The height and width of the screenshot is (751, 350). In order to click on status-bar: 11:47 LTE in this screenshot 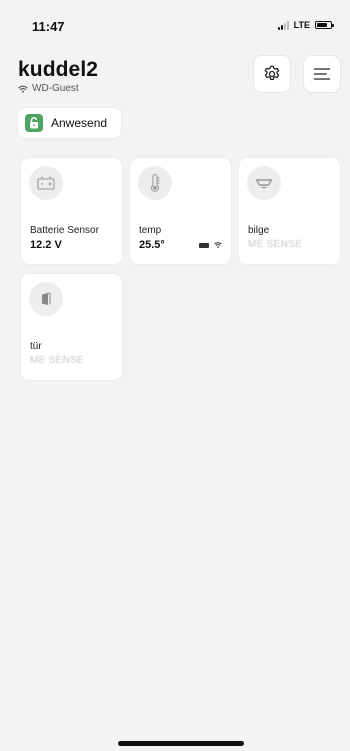, I will do `click(175, 22)`.